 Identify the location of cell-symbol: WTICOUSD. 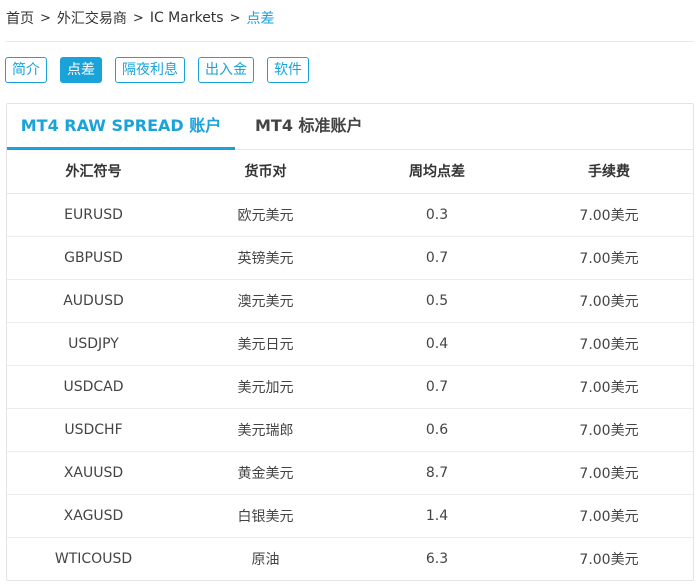
(93, 558).